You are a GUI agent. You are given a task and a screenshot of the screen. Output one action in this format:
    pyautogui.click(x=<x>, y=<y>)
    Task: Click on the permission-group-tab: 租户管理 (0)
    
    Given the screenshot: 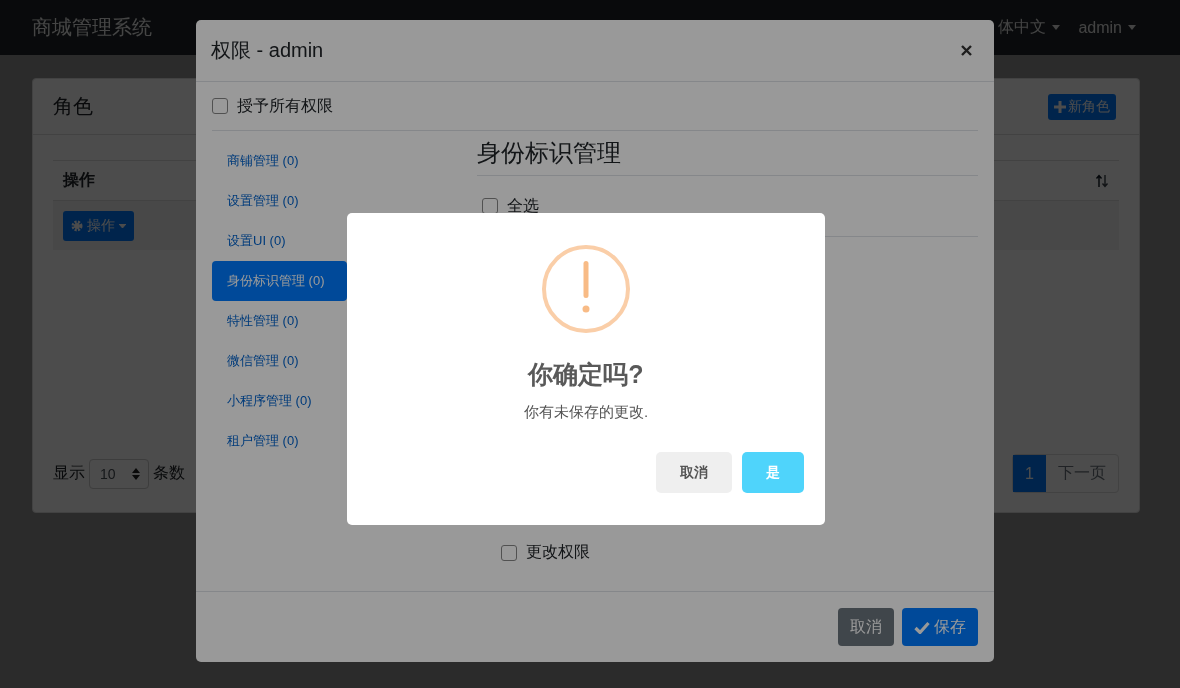 What is the action you would take?
    pyautogui.click(x=279, y=441)
    